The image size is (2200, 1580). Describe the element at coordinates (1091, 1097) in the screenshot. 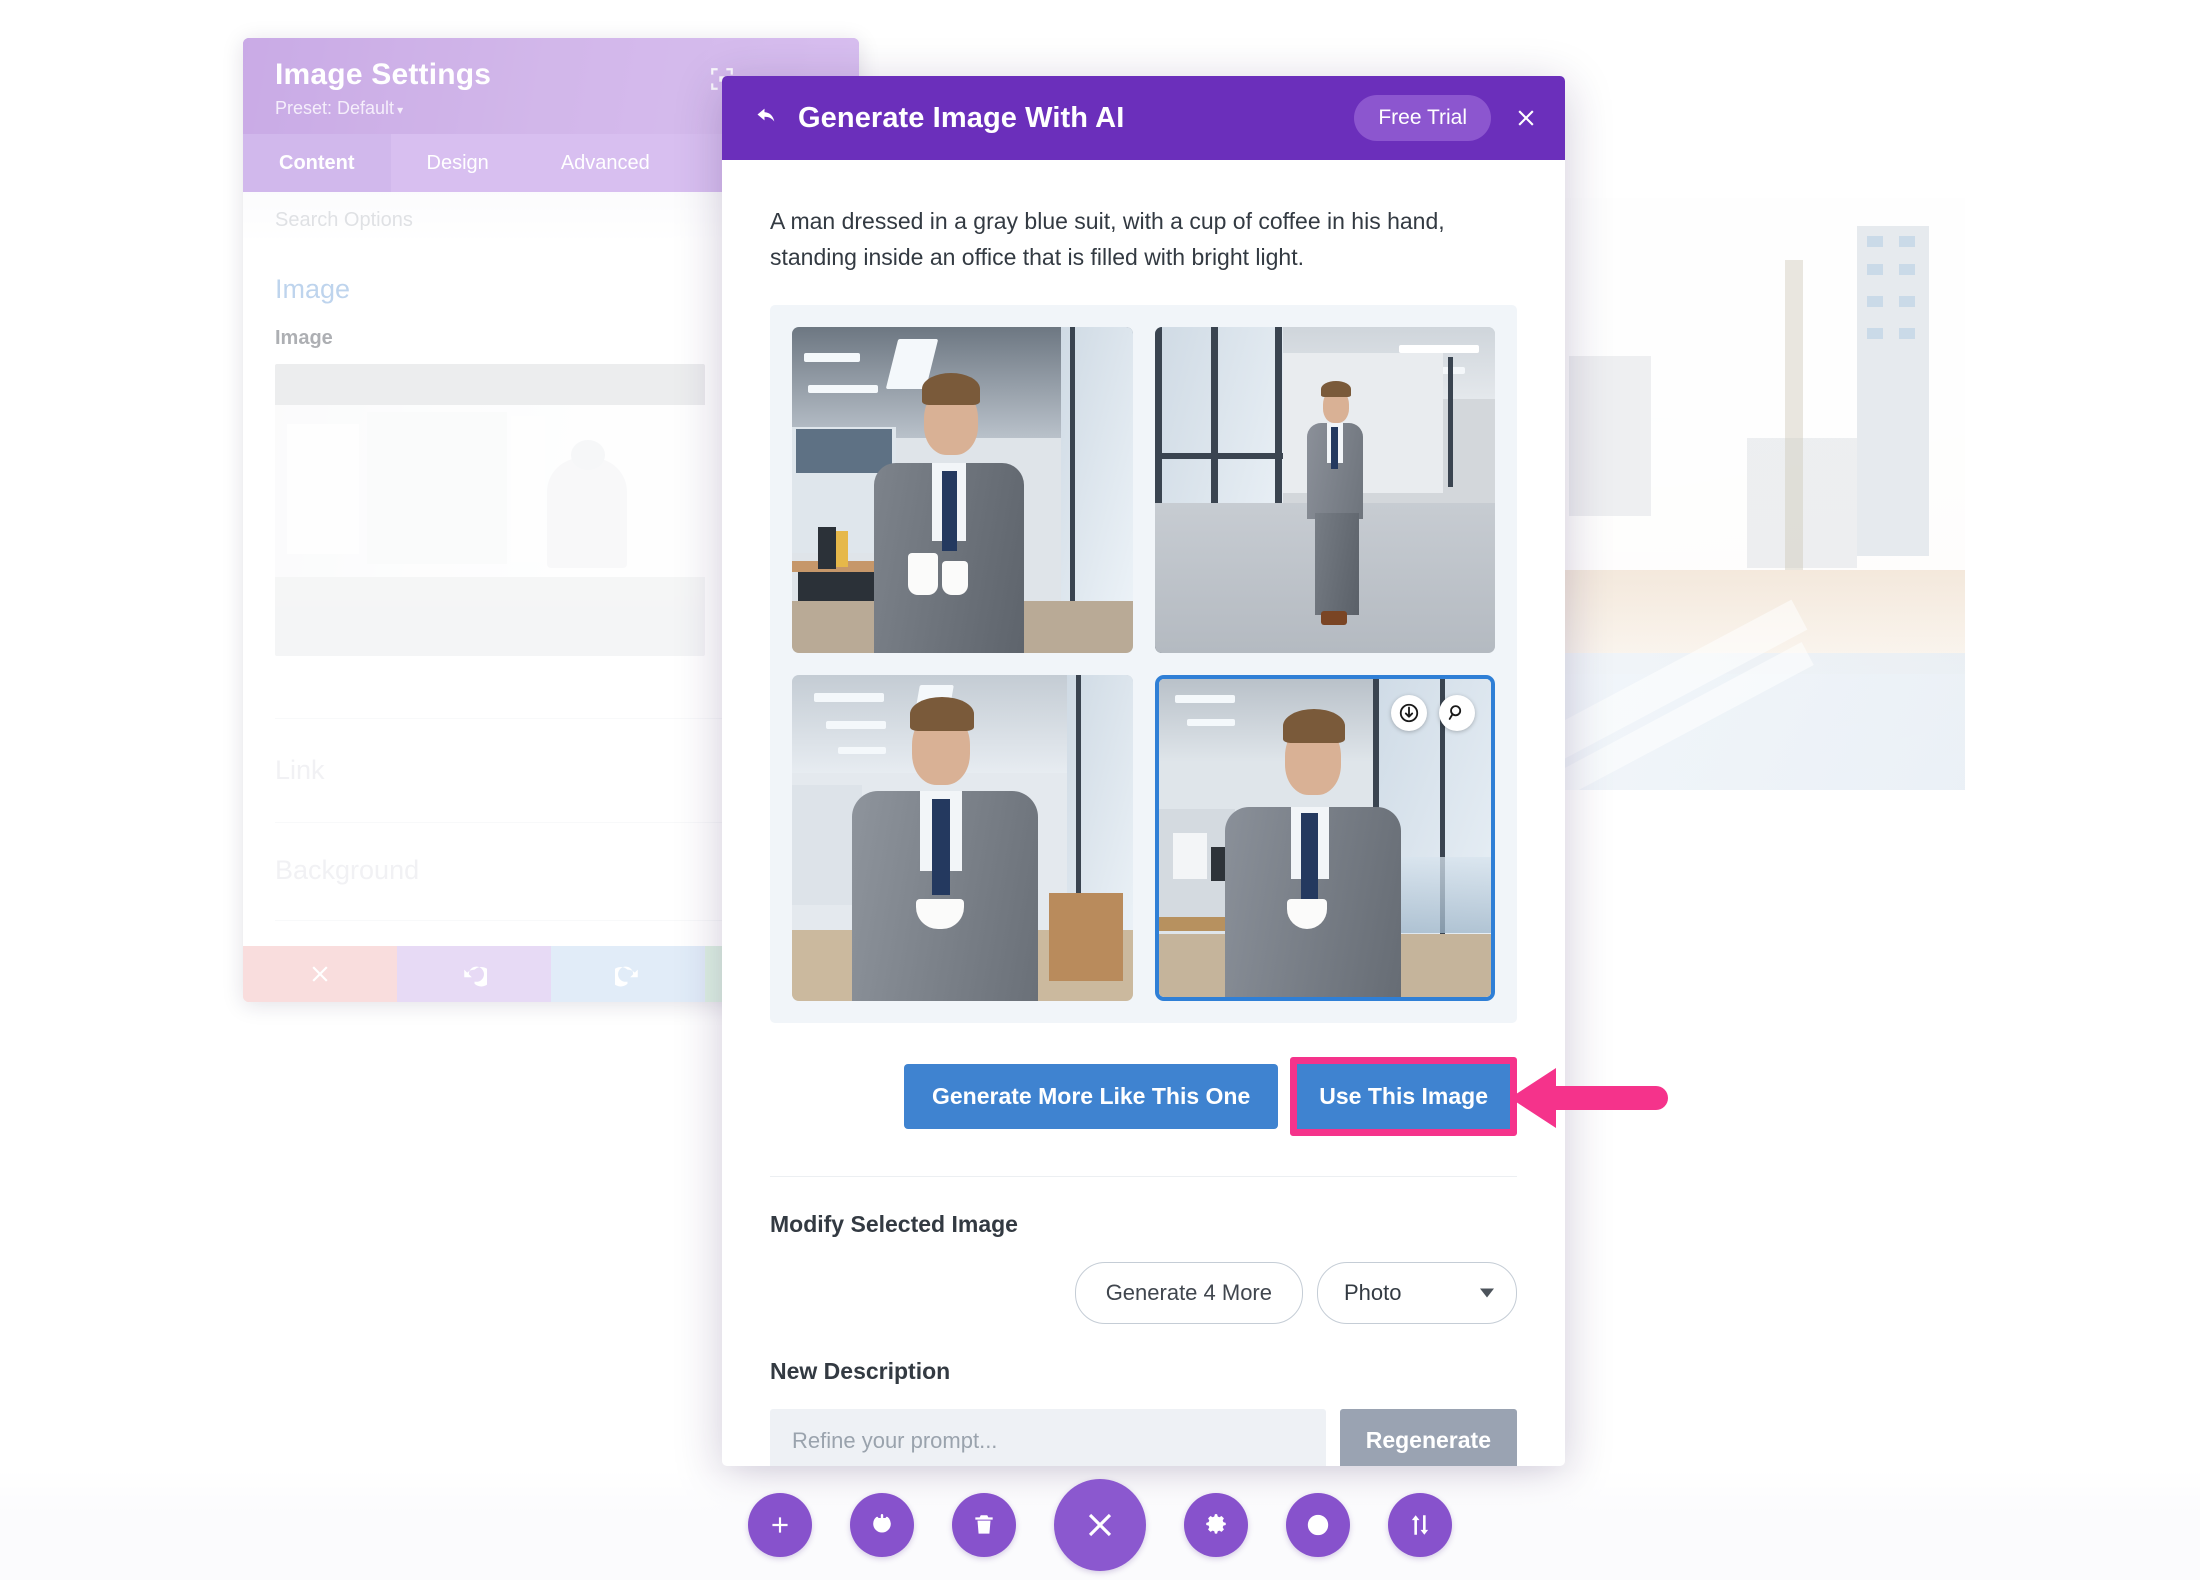

I see `generate-more-like-this-button: Generate More Like This One` at that location.